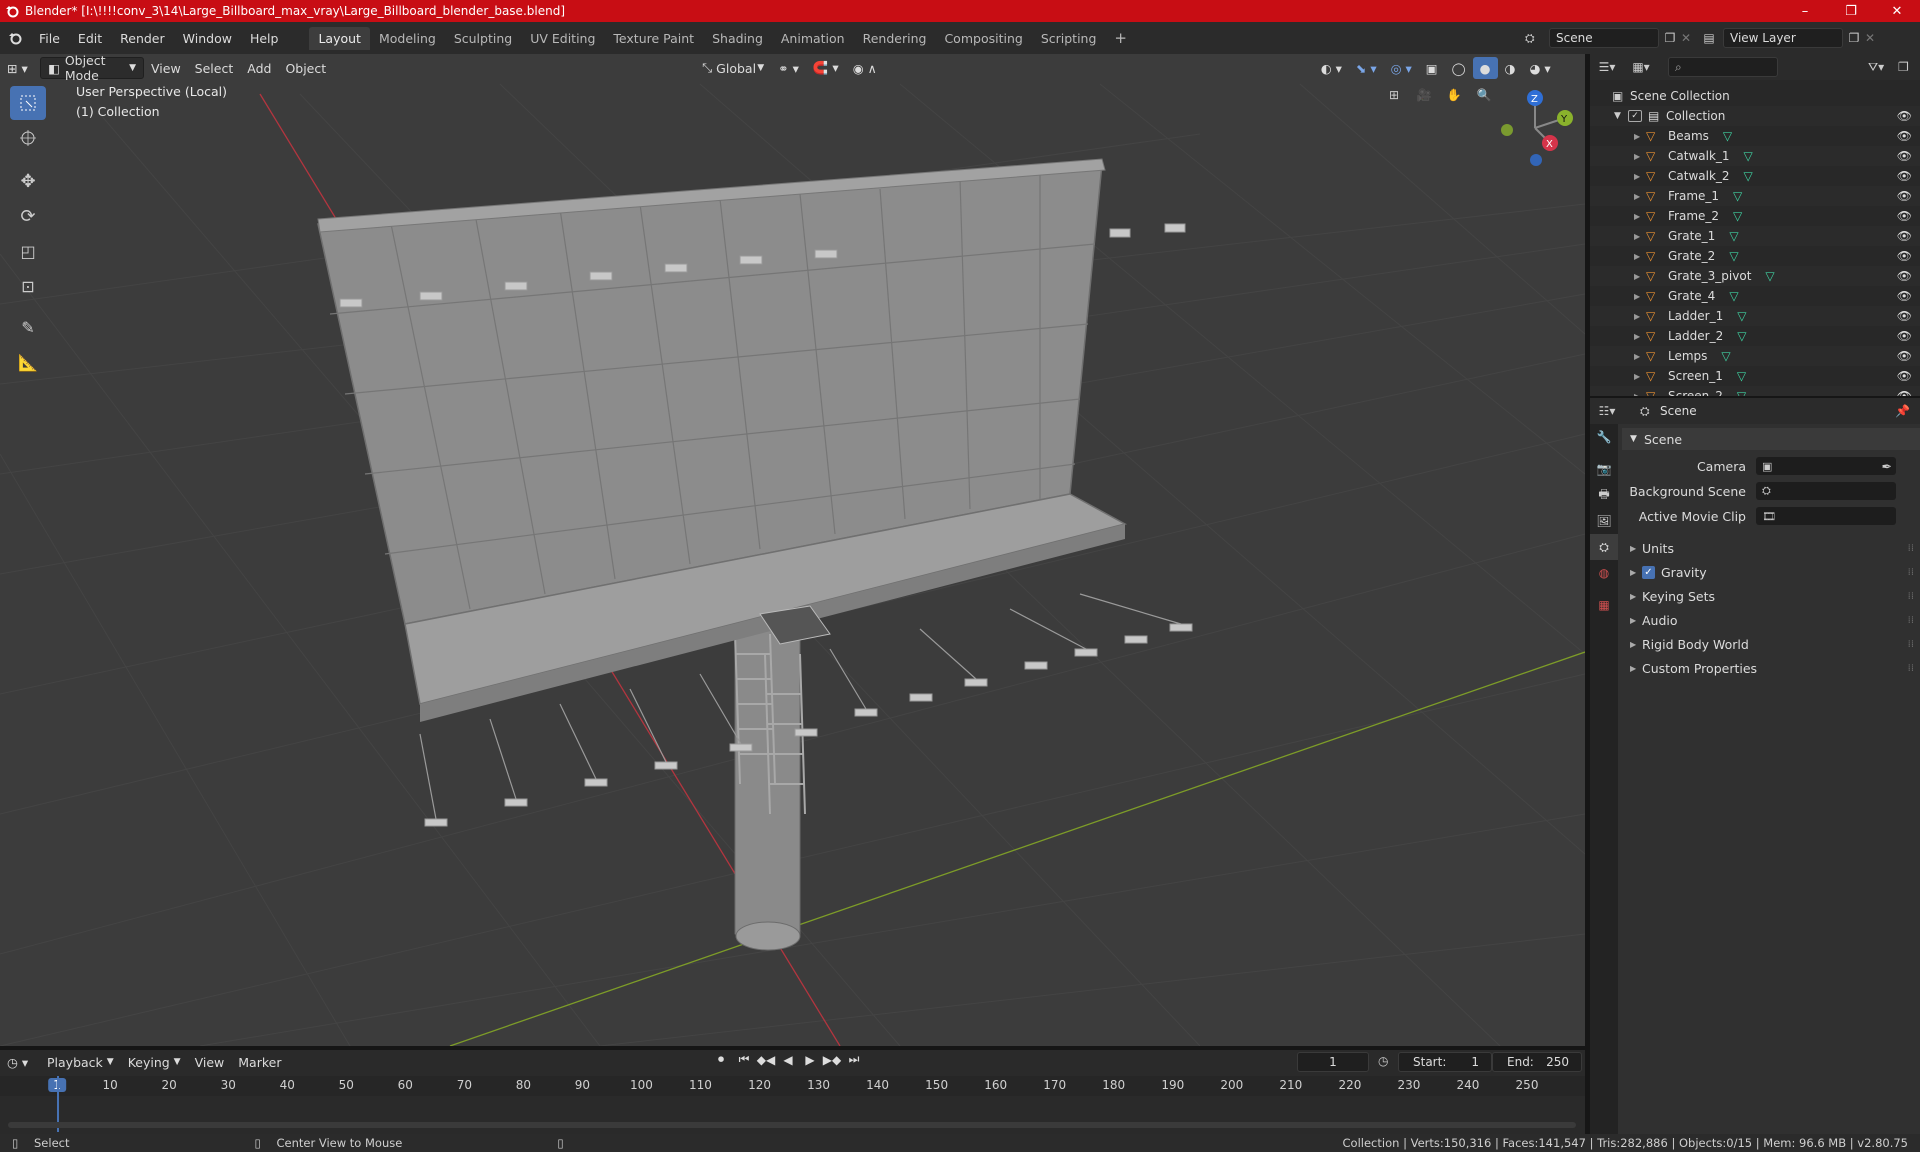 This screenshot has height=1152, width=1920. I want to click on measure-icon: 📐, so click(28, 362).